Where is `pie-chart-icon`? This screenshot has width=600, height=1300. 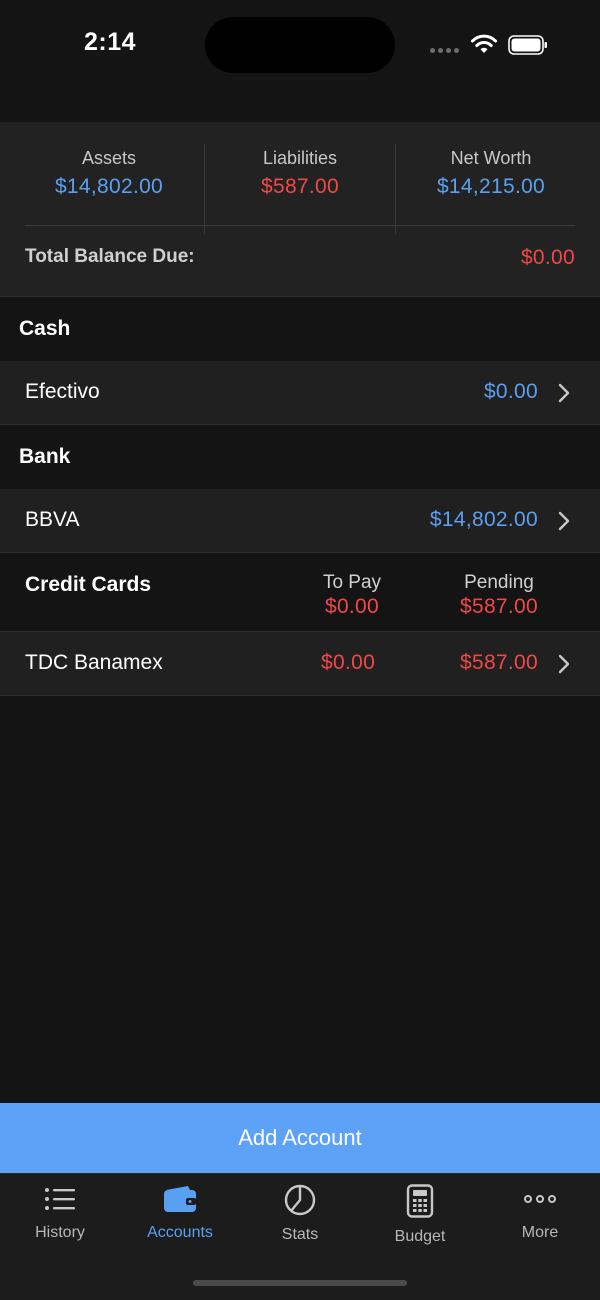 pie-chart-icon is located at coordinates (300, 1200).